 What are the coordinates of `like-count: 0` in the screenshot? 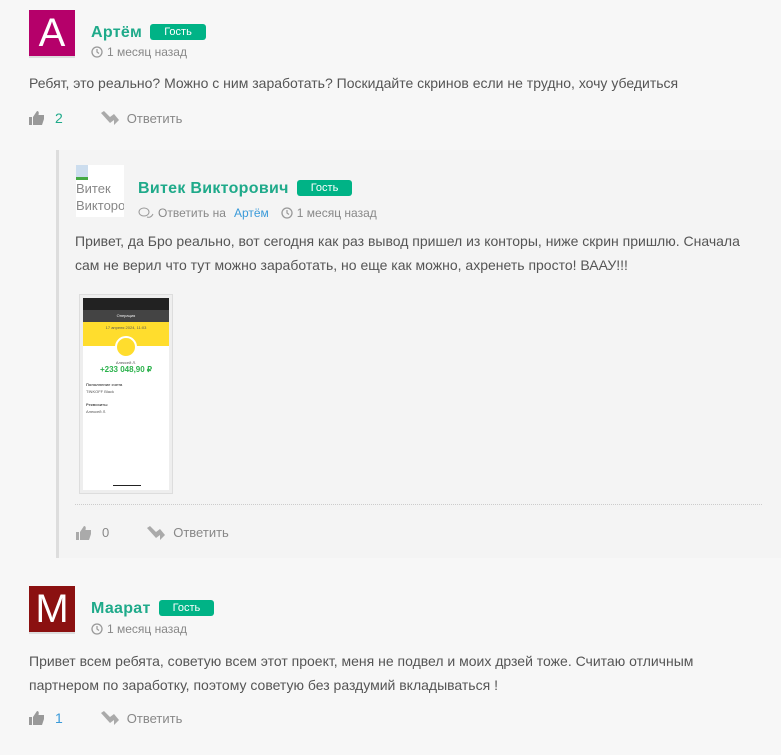 It's located at (106, 532).